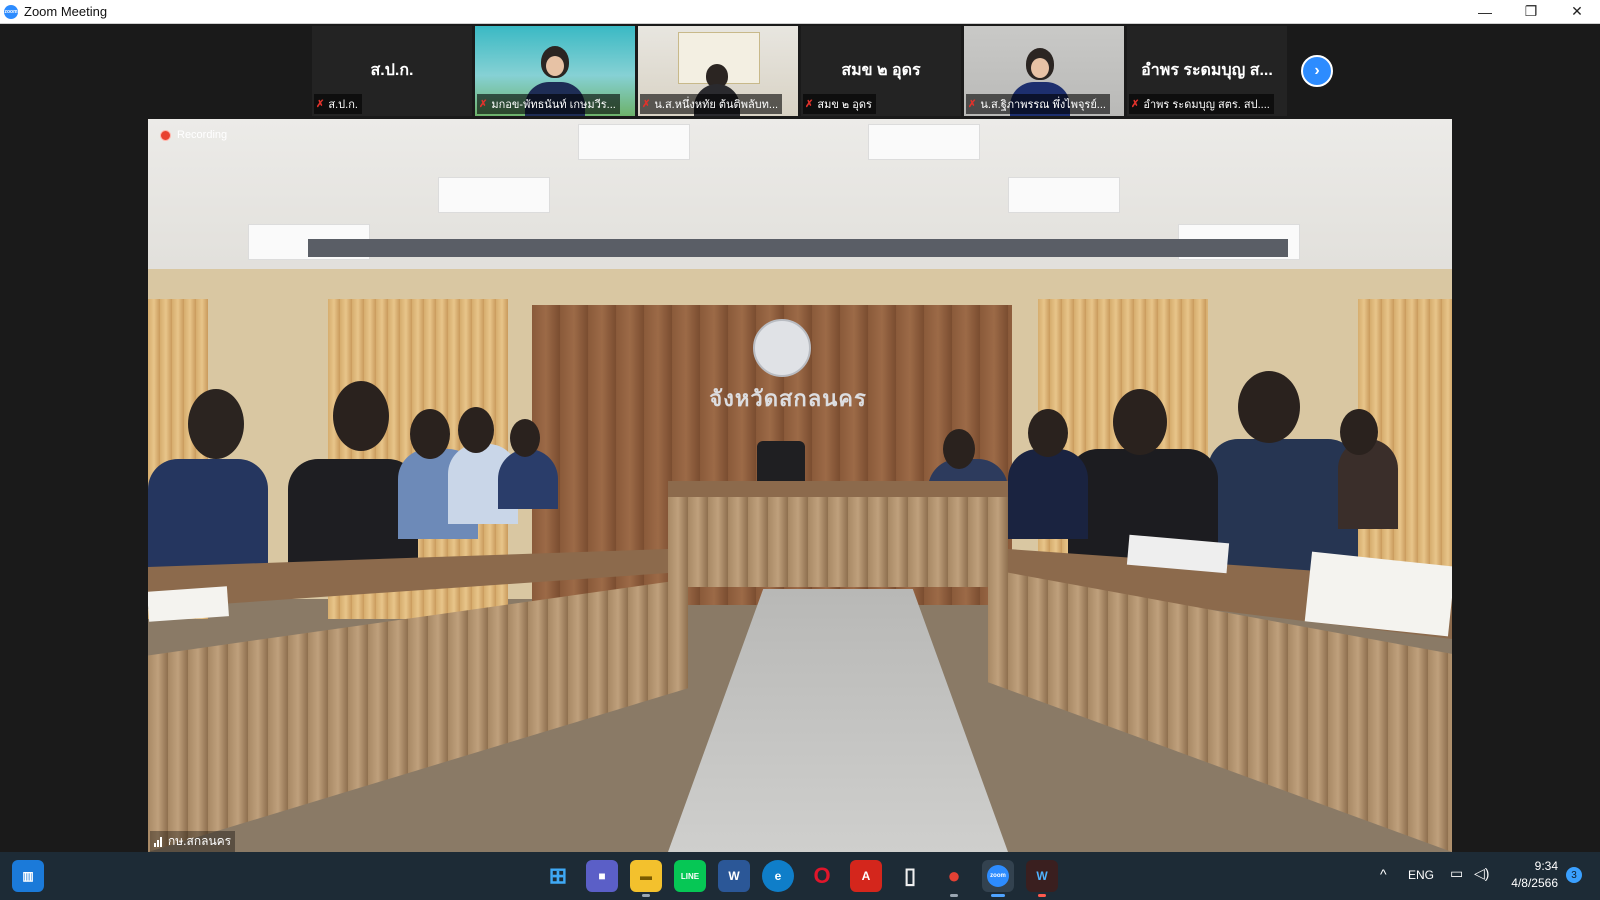 This screenshot has height=900, width=1600. What do you see at coordinates (200, 841) in the screenshot?
I see `active-speaker-name: กษ.สกลนคร` at bounding box center [200, 841].